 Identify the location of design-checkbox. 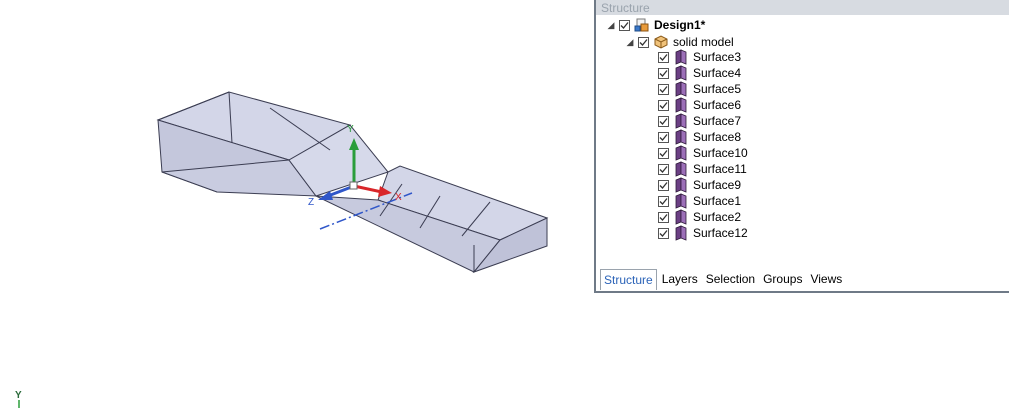
(624, 25).